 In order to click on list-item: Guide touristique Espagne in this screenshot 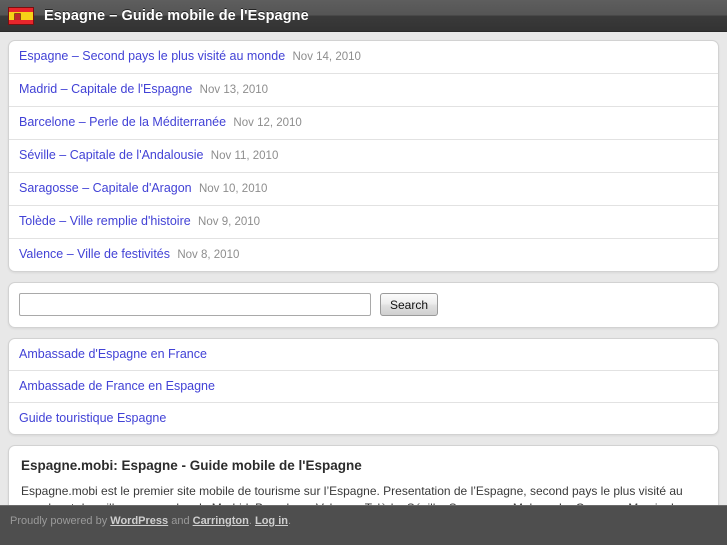, I will do `click(363, 418)`.